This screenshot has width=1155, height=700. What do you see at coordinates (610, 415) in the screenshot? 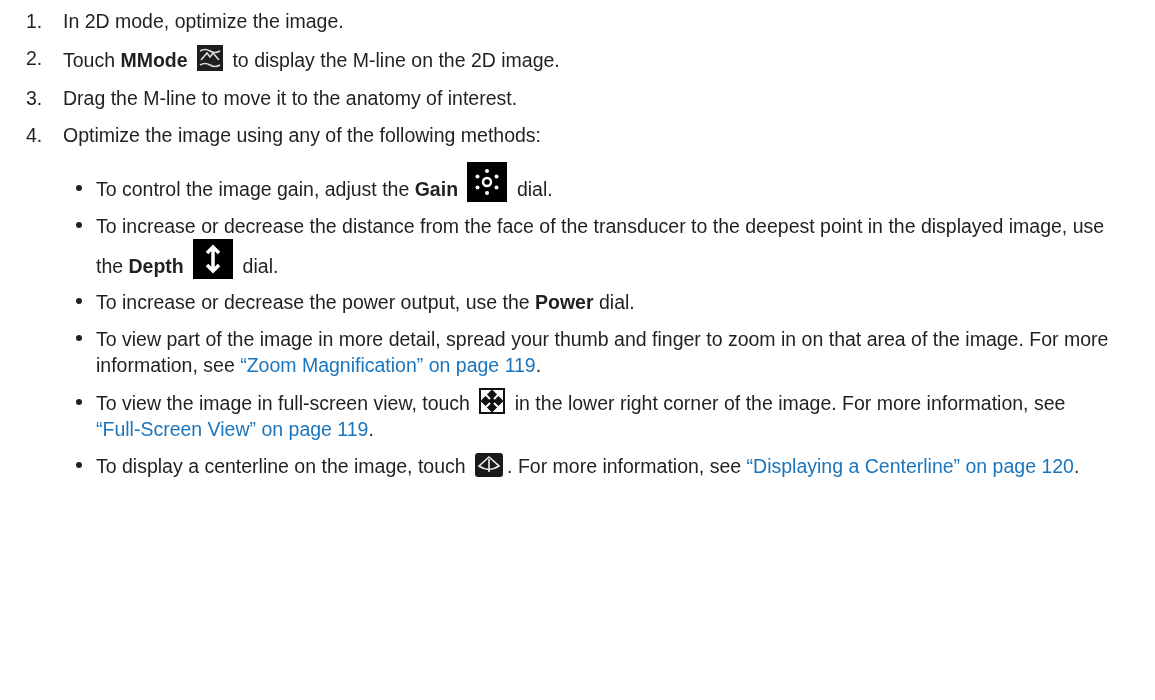
I see `bullet-text: To view the image in full-screen view, touch in the lower right corner of the image. For more information, see “Full-Screen View” on page 119.` at bounding box center [610, 415].